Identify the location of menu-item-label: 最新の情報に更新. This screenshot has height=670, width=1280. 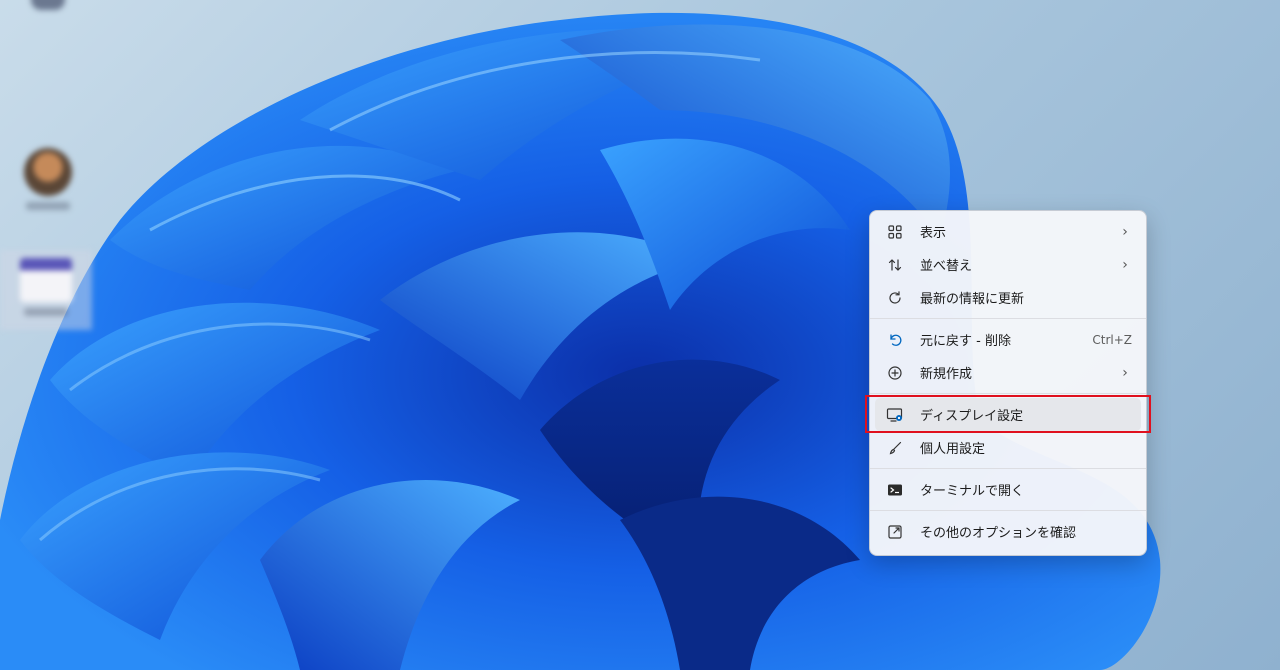
(972, 299).